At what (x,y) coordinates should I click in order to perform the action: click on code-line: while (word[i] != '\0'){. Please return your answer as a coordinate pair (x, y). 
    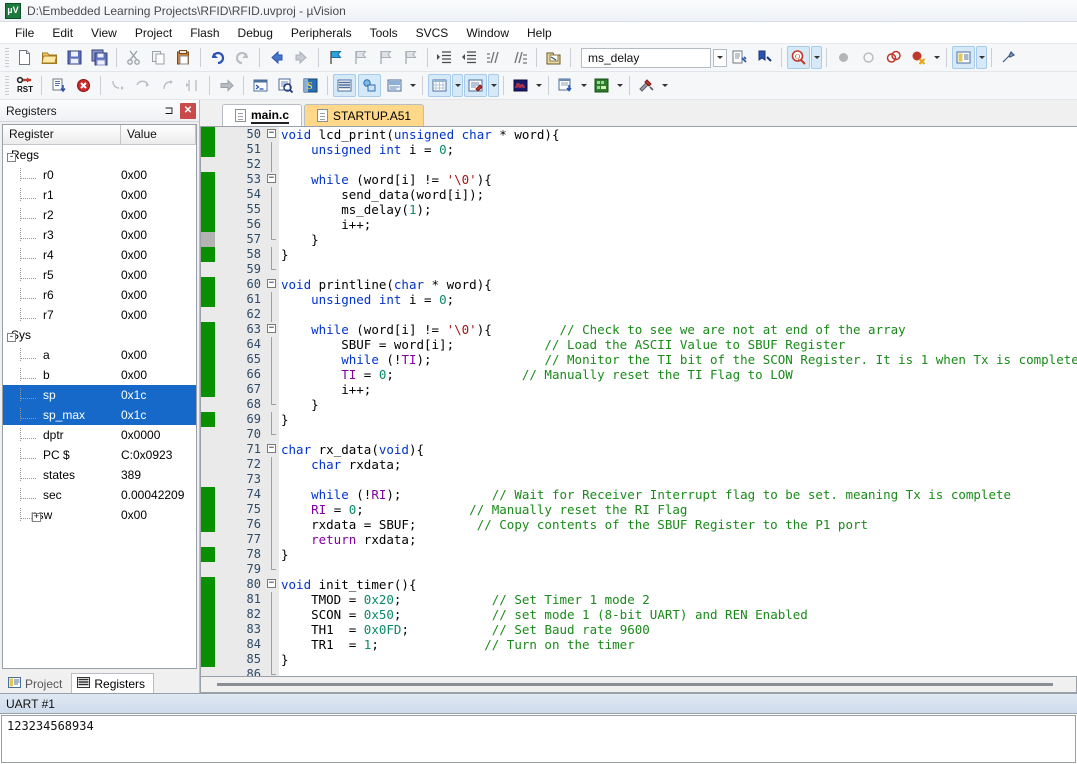
    Looking at the image, I should click on (679, 179).